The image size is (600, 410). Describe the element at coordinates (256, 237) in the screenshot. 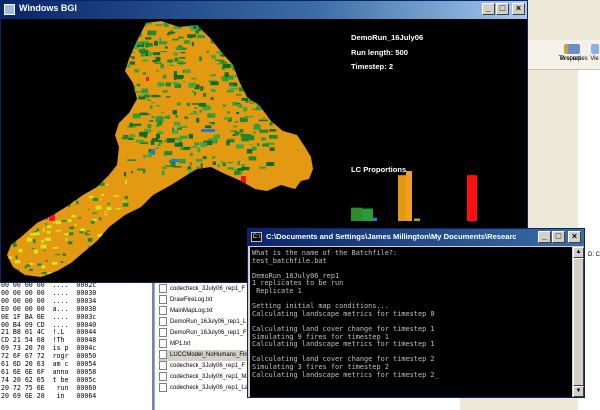

I see `console-icon: C:\` at that location.